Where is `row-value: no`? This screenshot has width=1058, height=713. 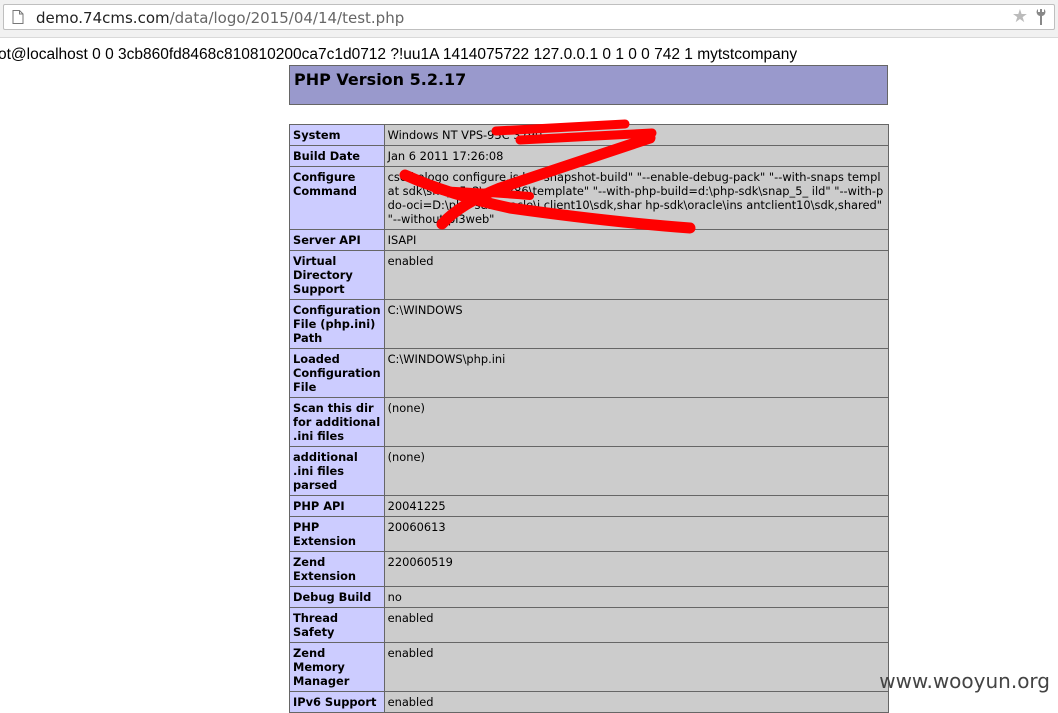 row-value: no is located at coordinates (636, 597).